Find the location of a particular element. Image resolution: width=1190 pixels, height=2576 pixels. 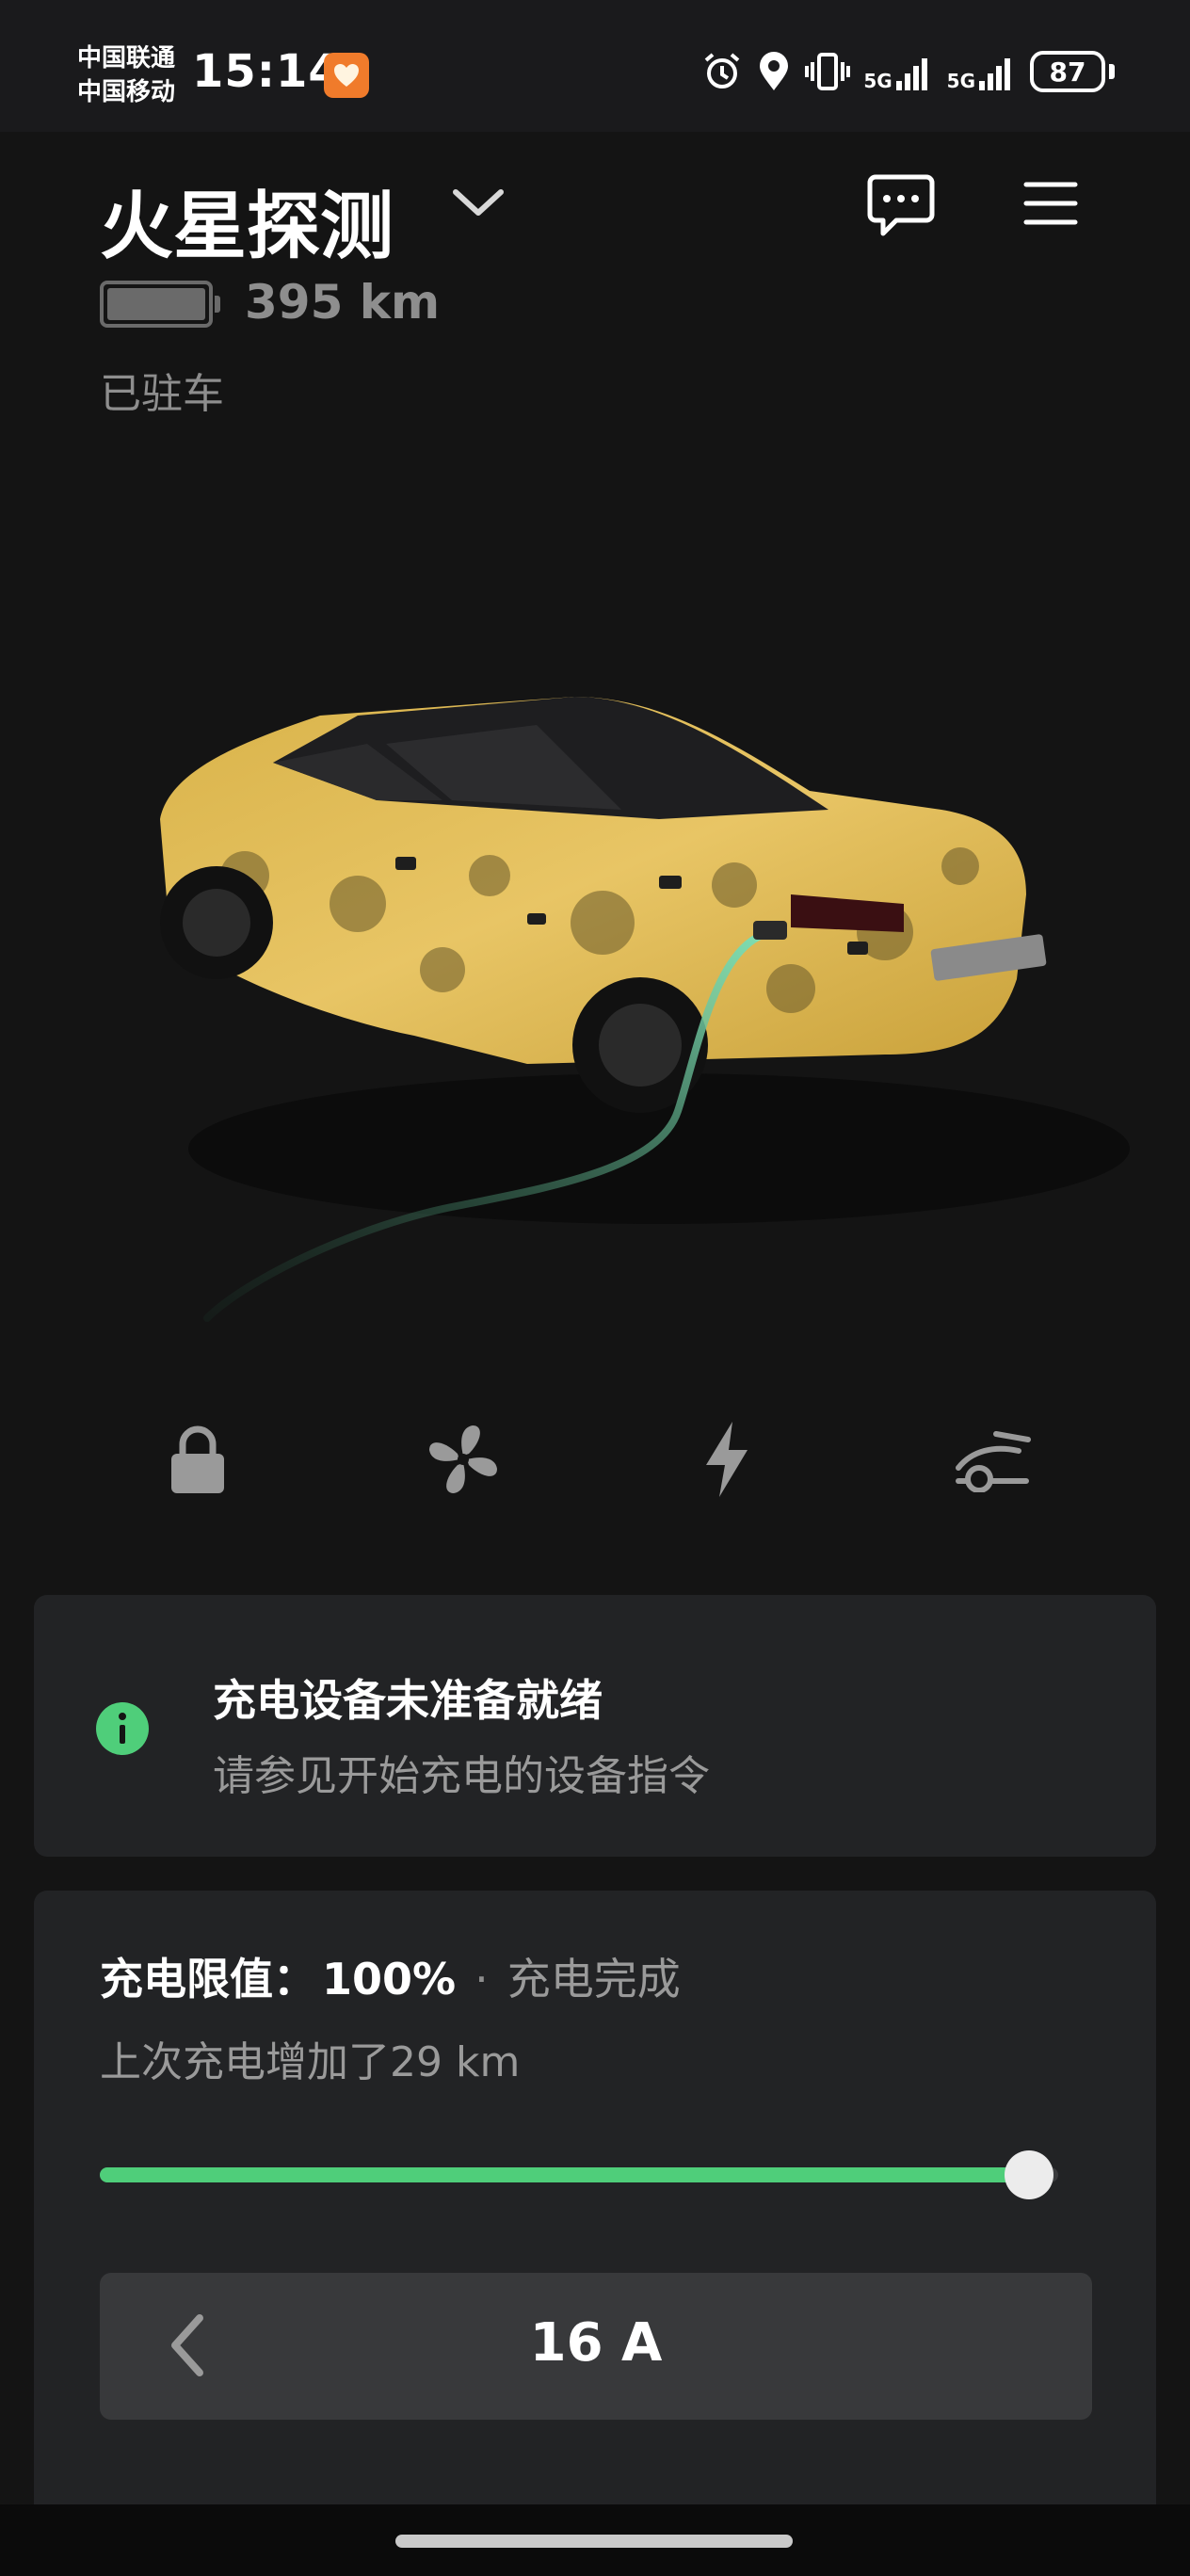

charge-limit-line: 充电限值： 100% · 充电完成 is located at coordinates (390, 1976).